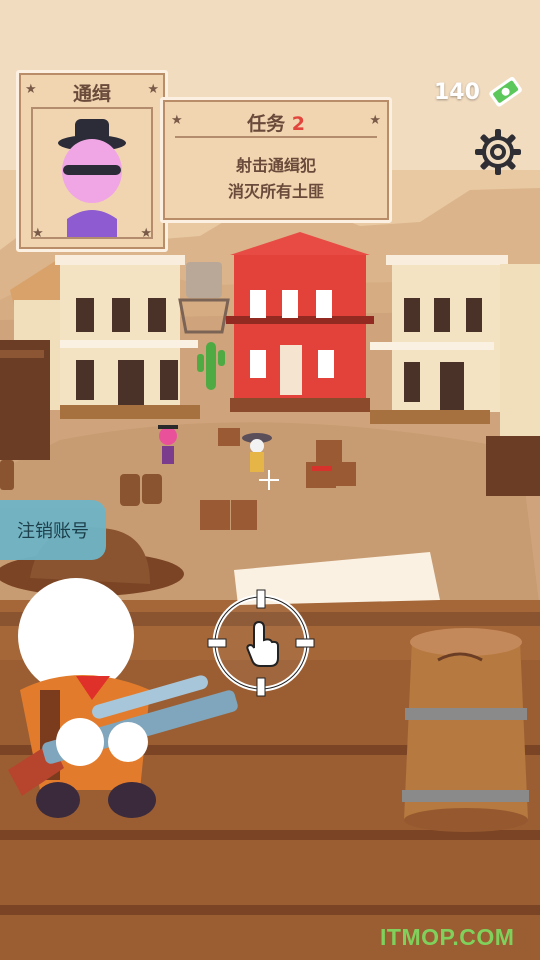  Describe the element at coordinates (300, 322) in the screenshot. I see `red-saloon-building` at that location.